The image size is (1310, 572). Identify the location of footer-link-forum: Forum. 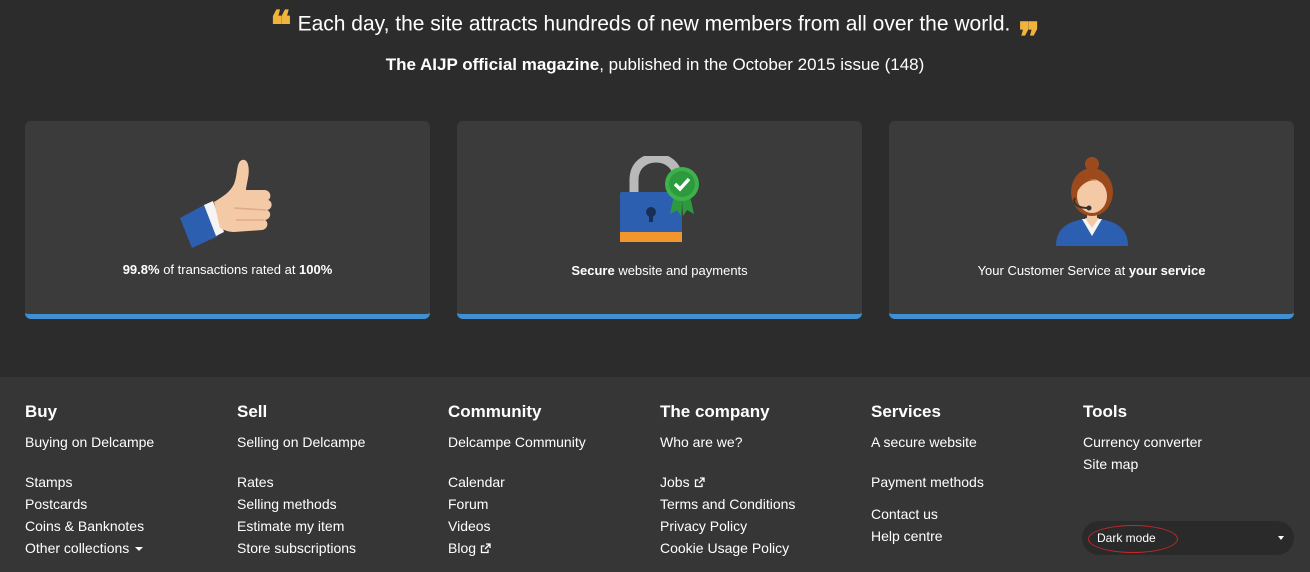
(548, 504).